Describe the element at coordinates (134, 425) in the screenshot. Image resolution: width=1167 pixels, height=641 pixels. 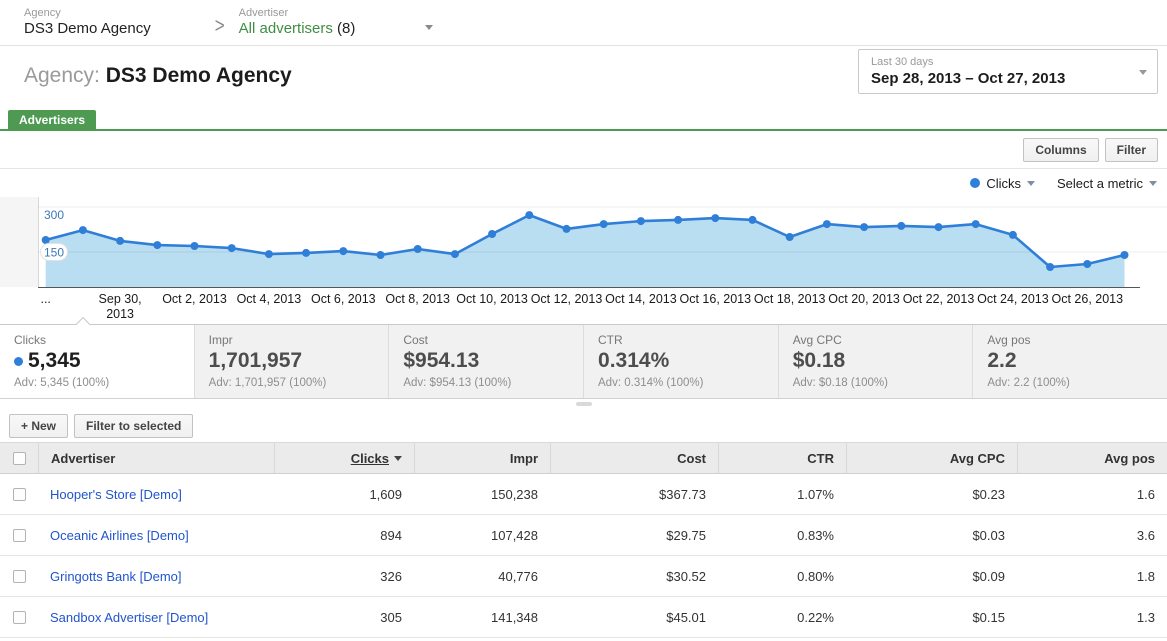
I see `filter-to-selected-button: Filter to selected` at that location.